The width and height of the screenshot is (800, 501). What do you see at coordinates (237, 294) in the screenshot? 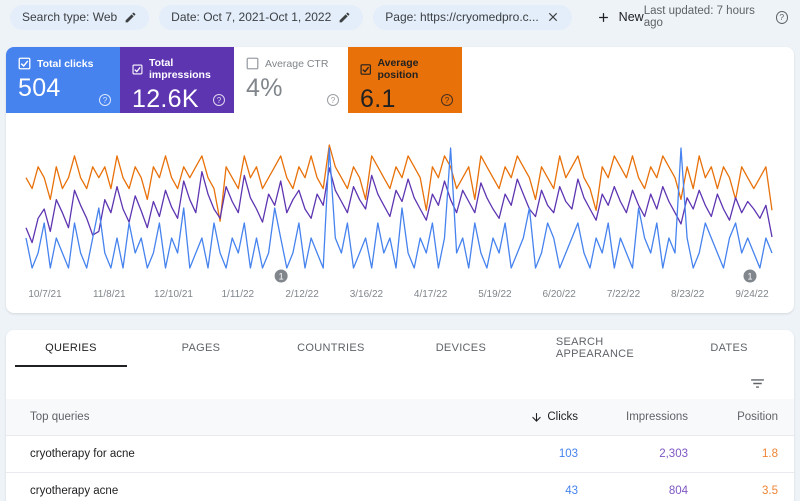
I see `x-axis-tick-label: 1/11/22` at bounding box center [237, 294].